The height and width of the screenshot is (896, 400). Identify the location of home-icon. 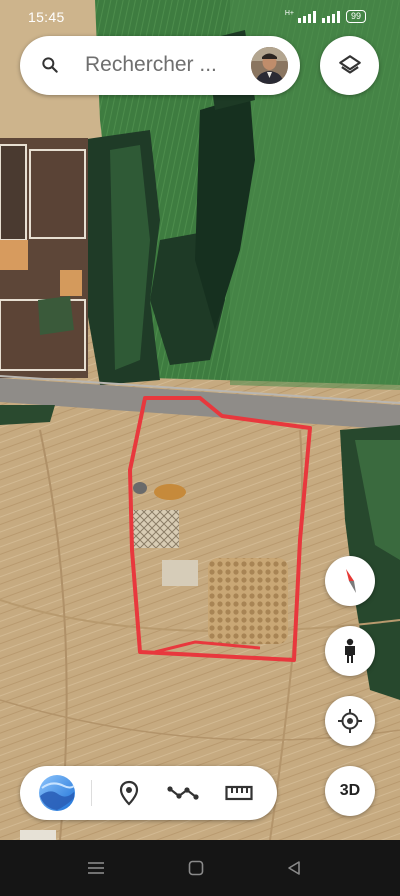
(196, 868).